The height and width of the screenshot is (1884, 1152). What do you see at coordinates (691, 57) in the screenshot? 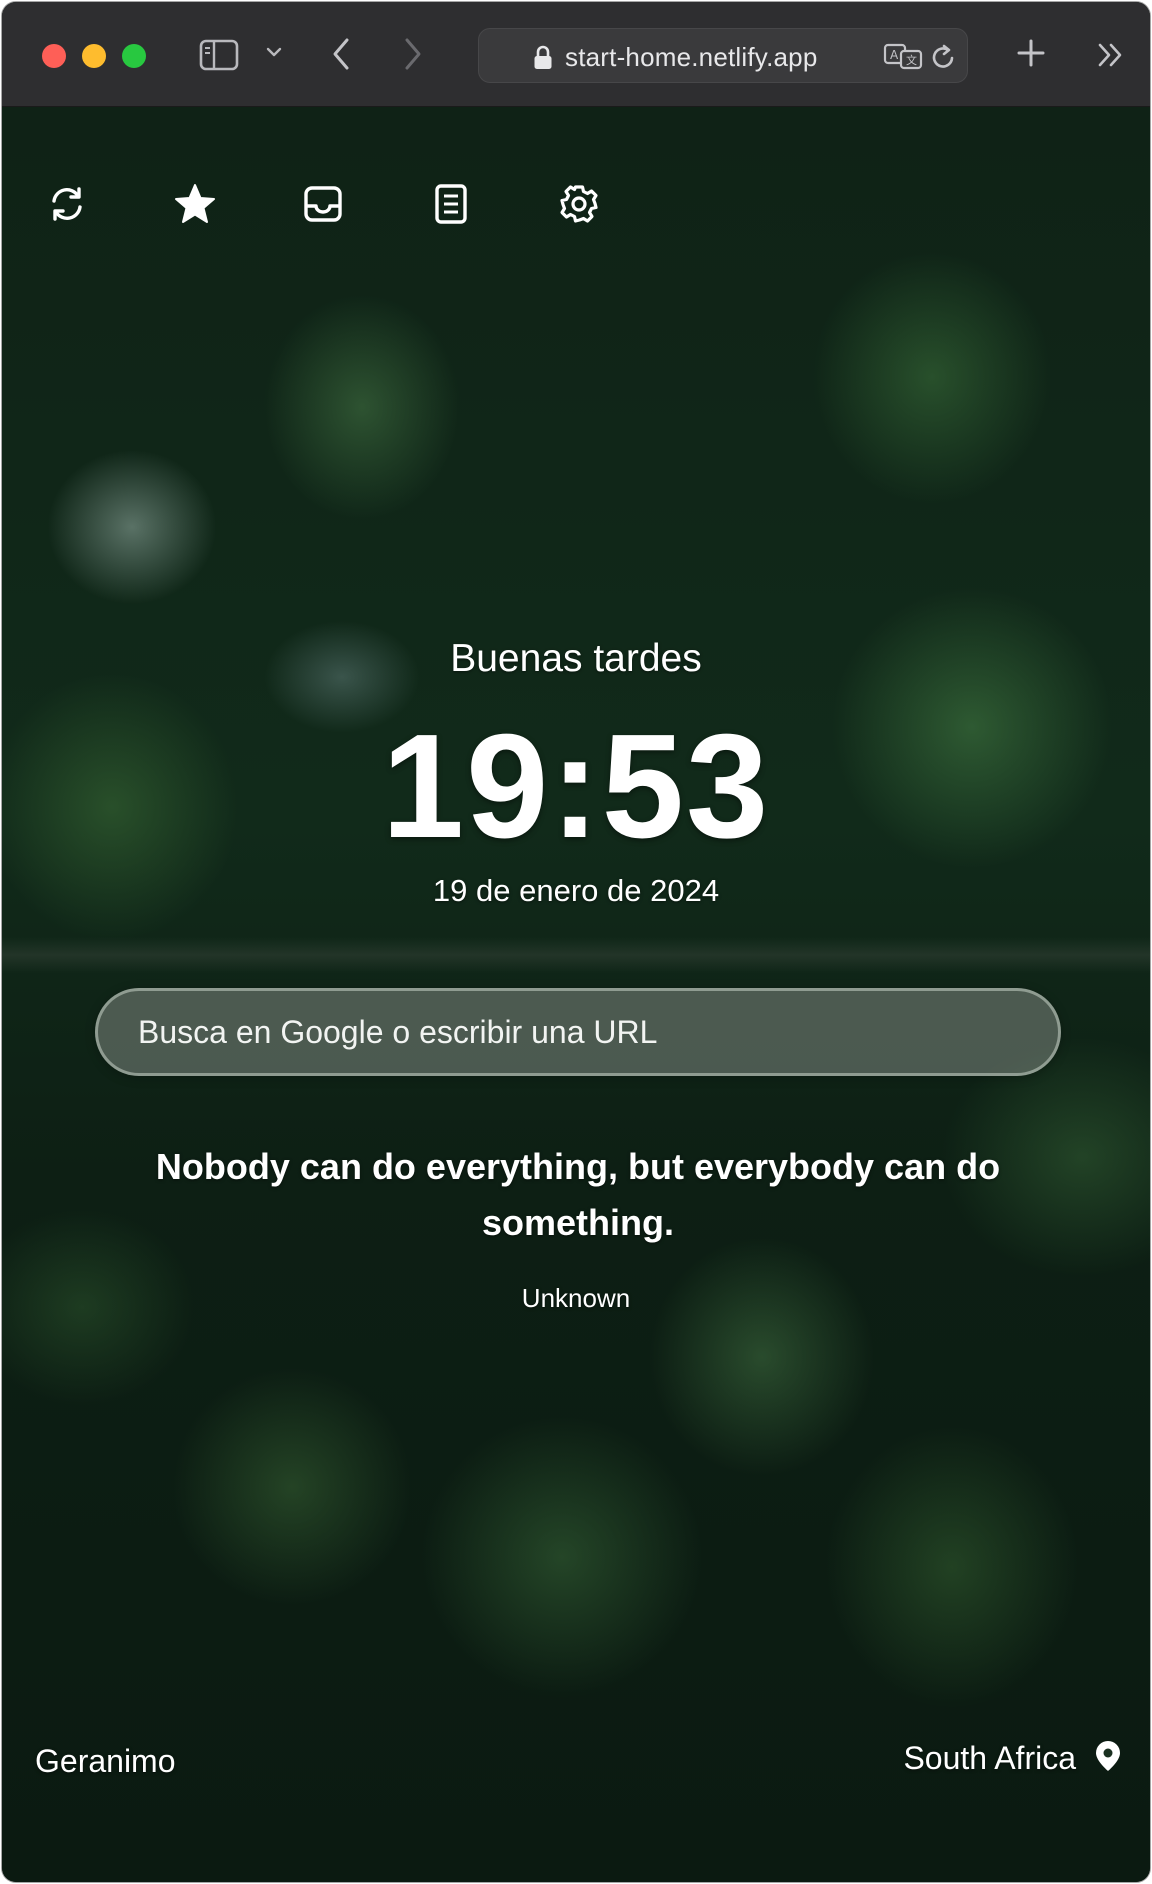
I see `address-url: start-home.netlify.app` at bounding box center [691, 57].